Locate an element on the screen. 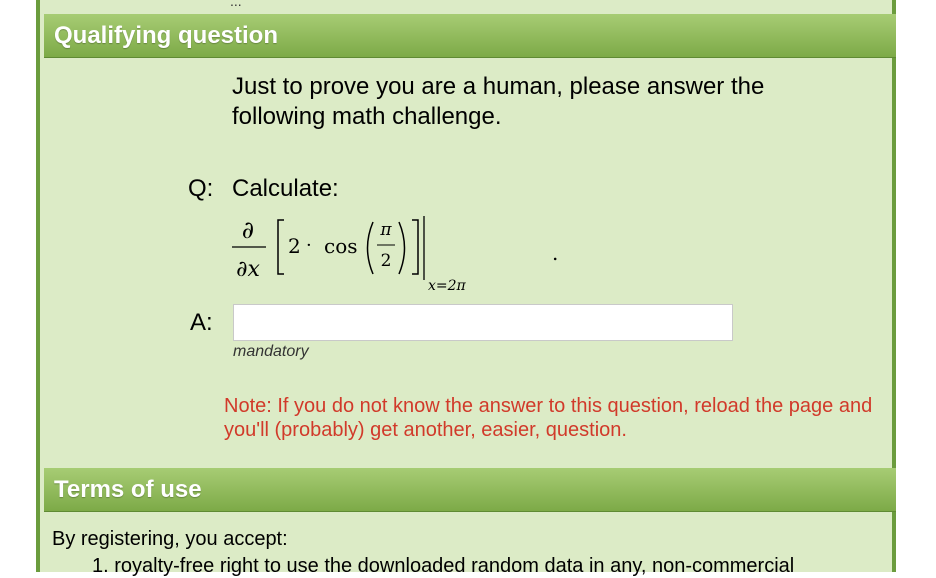 Image resolution: width=936 pixels, height=578 pixels. formula-function: cos is located at coordinates (341, 246).